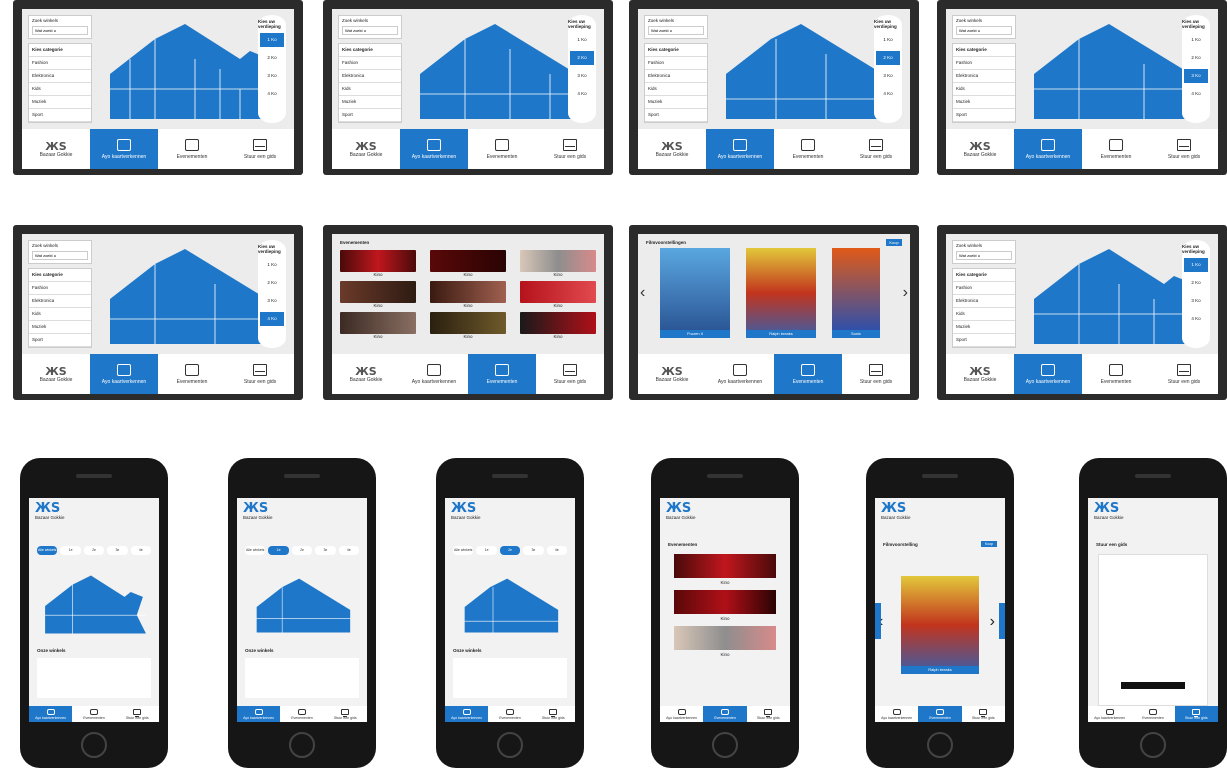 This screenshot has width=1227, height=774. What do you see at coordinates (60, 115) in the screenshot?
I see `category-item: Sport` at bounding box center [60, 115].